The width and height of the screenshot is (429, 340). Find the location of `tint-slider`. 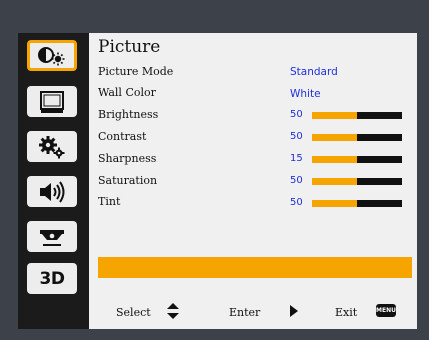

tint-slider is located at coordinates (357, 203).